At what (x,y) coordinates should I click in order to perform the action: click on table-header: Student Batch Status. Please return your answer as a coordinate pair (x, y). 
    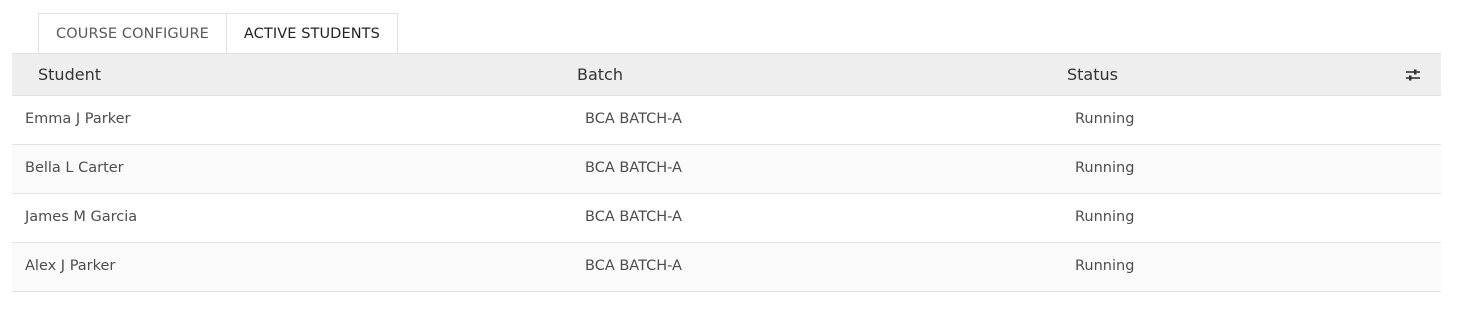
    Looking at the image, I should click on (726, 74).